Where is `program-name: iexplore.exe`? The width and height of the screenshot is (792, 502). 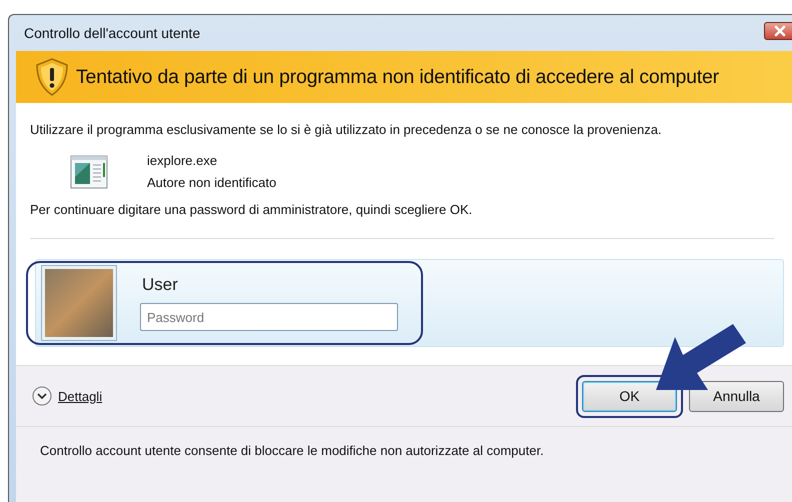 program-name: iexplore.exe is located at coordinates (182, 161).